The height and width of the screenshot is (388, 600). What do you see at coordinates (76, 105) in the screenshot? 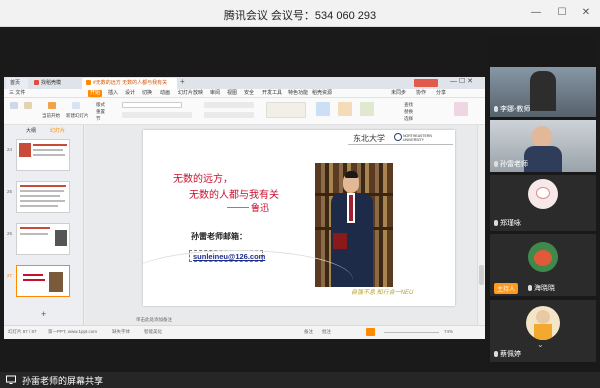
I see `new-slide-icon` at bounding box center [76, 105].